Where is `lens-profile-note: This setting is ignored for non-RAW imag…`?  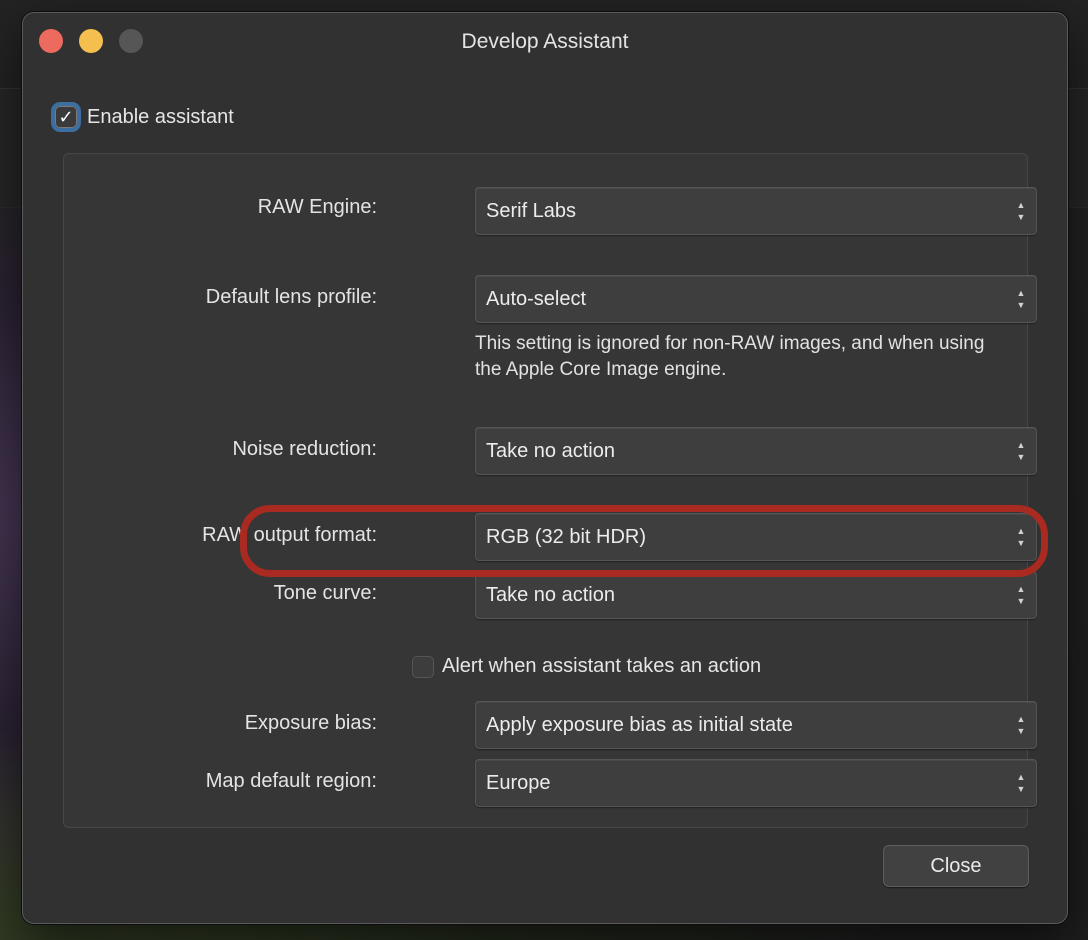 lens-profile-note: This setting is ignored for non-RAW imag… is located at coordinates (730, 356).